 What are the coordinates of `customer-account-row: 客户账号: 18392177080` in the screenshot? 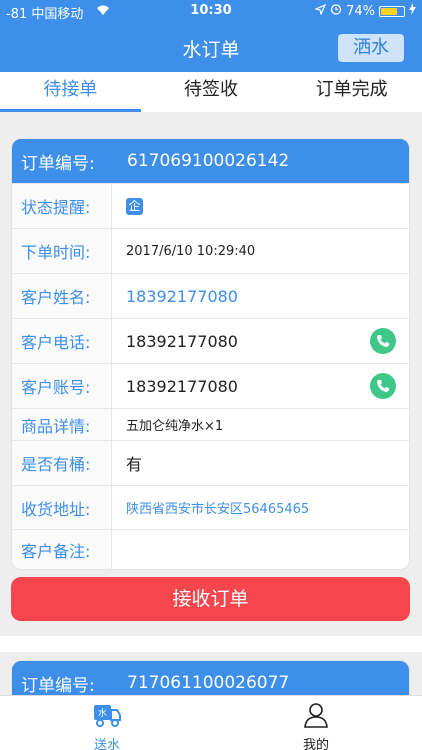 It's located at (210, 385).